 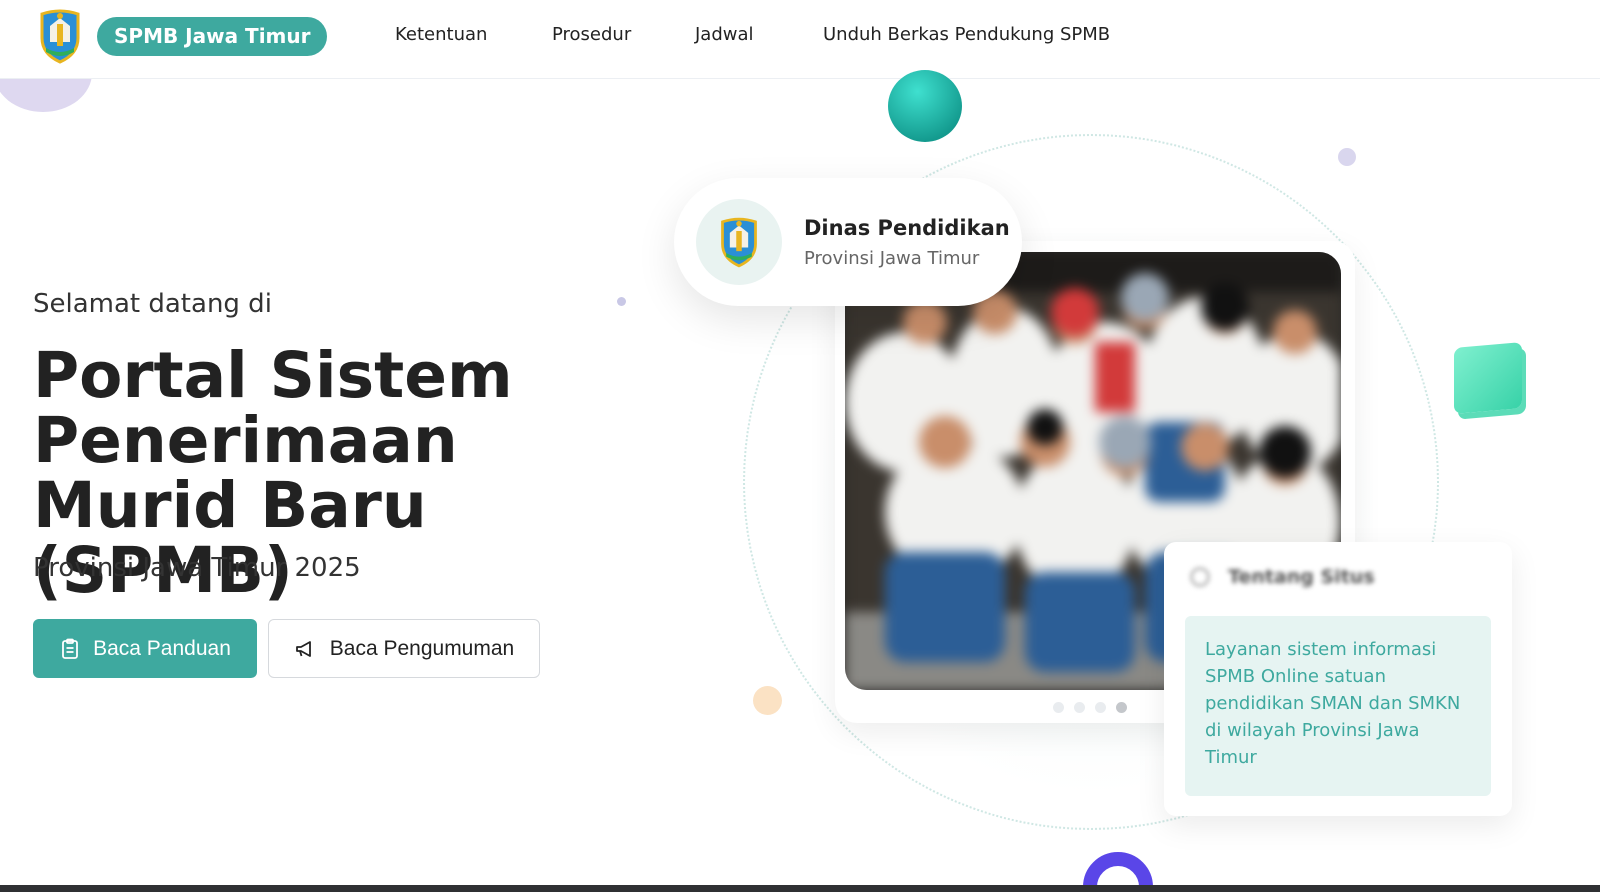 I want to click on agency-title: Dinas Pendidikan, so click(x=907, y=228).